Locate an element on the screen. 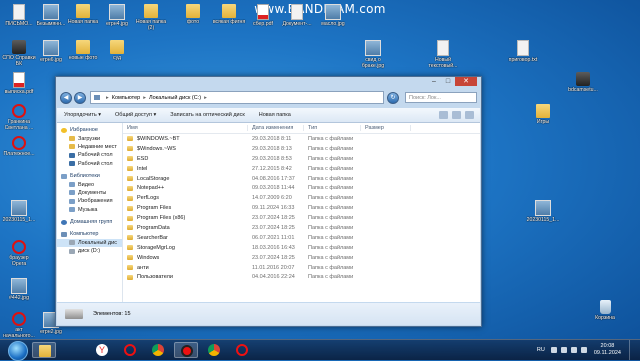 The height and width of the screenshot is (361, 640). nav-item-desktop-2: Рабочий стол is located at coordinates (89, 164).